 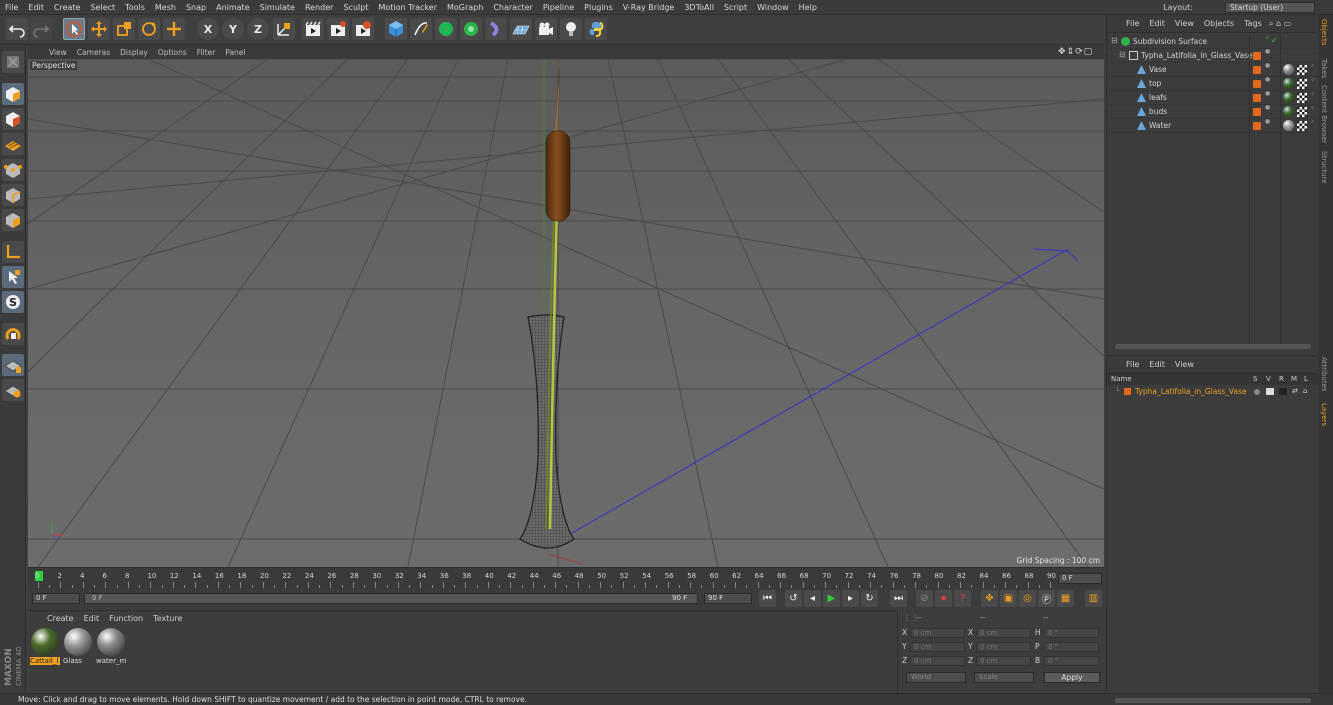 What do you see at coordinates (67, 7) in the screenshot?
I see `menu-create: Create` at bounding box center [67, 7].